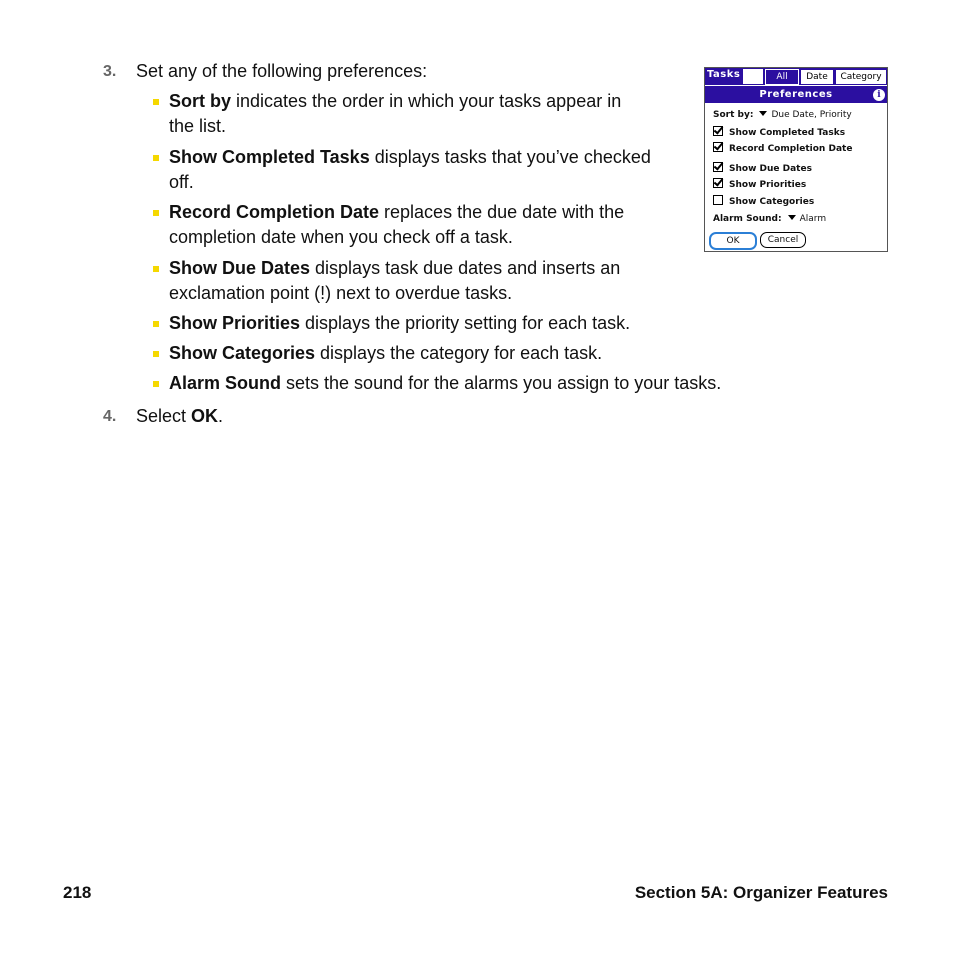  I want to click on page-number: 218, so click(77, 892).